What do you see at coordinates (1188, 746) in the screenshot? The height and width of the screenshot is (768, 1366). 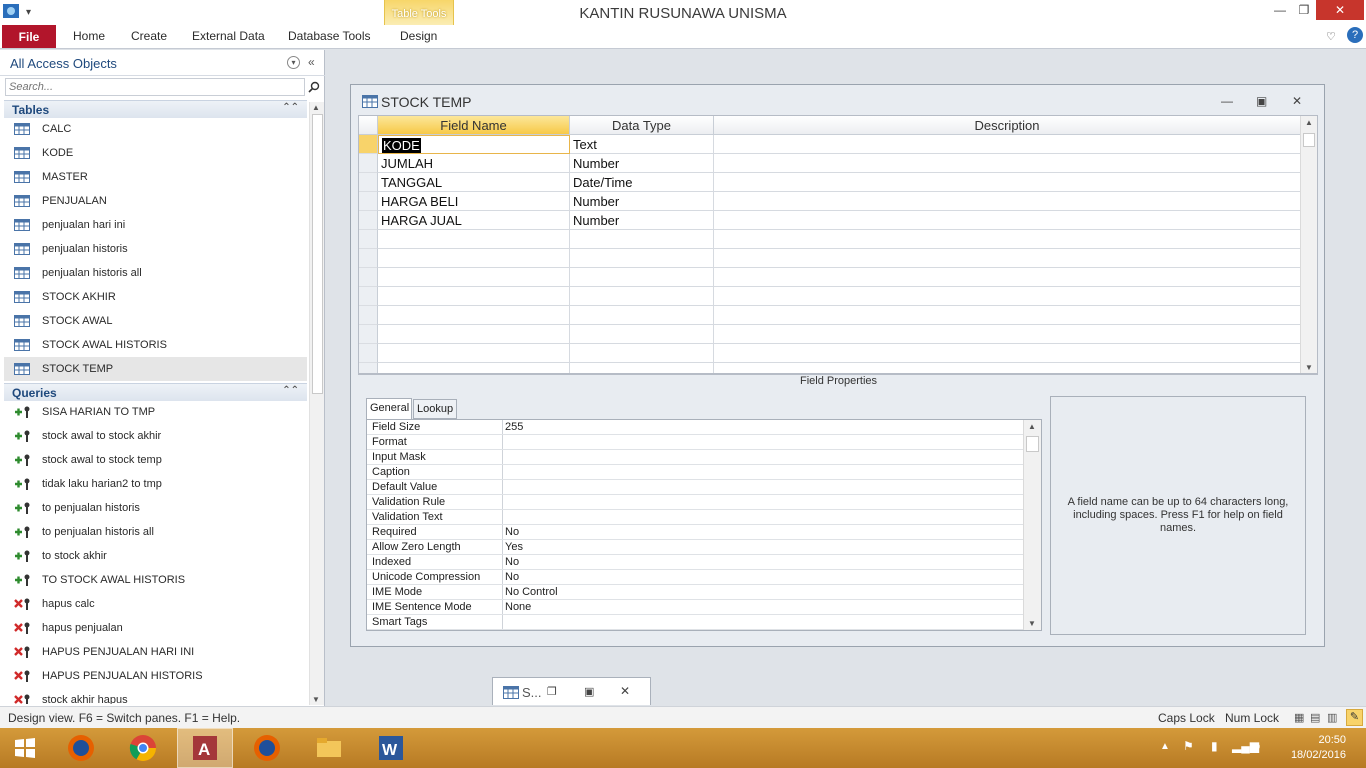 I see `action-center-icon: ⚑` at bounding box center [1188, 746].